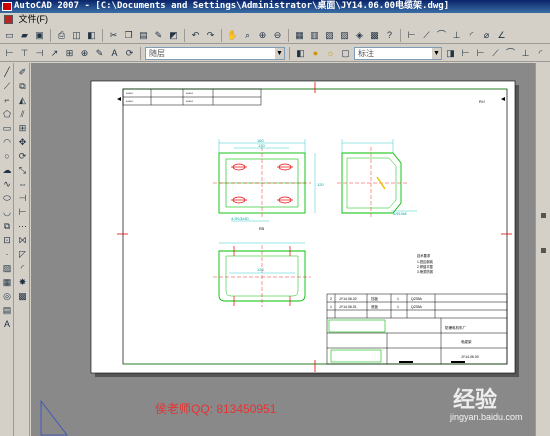 The width and height of the screenshot is (550, 436). Describe the element at coordinates (525, 53) in the screenshot. I see `dim-ordinate2-icon: ⊥` at that location.